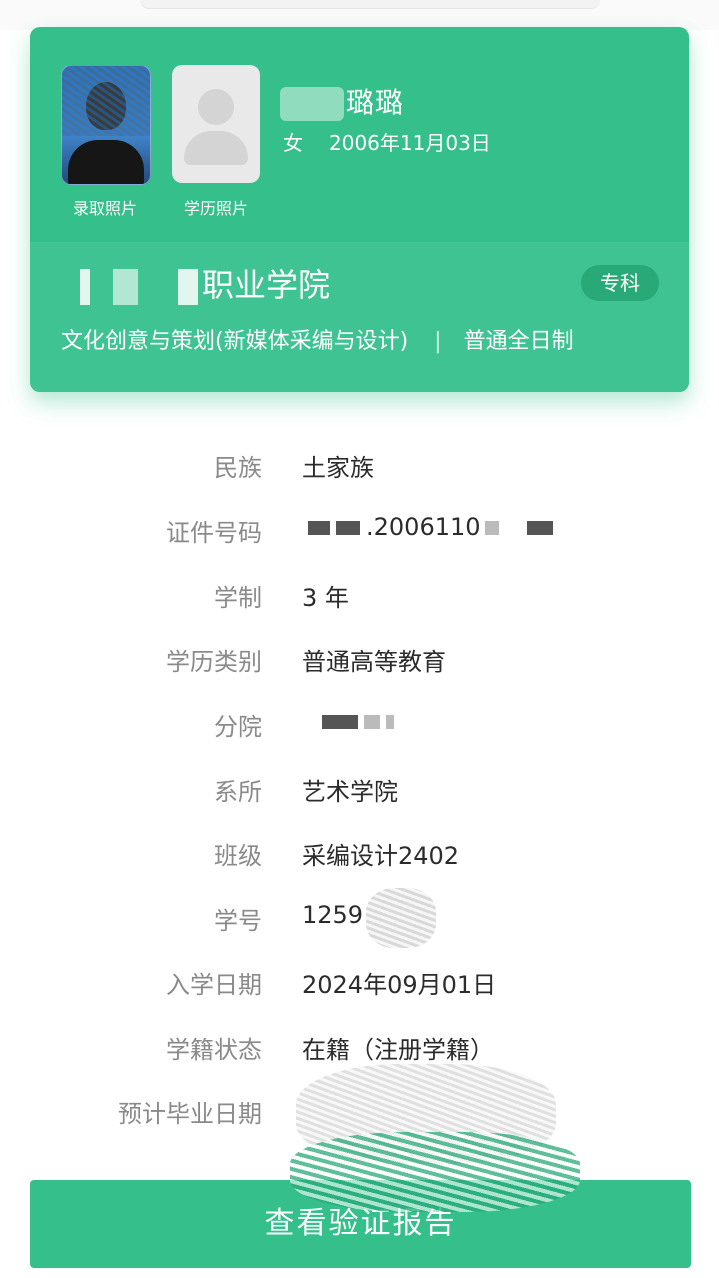  I want to click on admission-photo, so click(106, 125).